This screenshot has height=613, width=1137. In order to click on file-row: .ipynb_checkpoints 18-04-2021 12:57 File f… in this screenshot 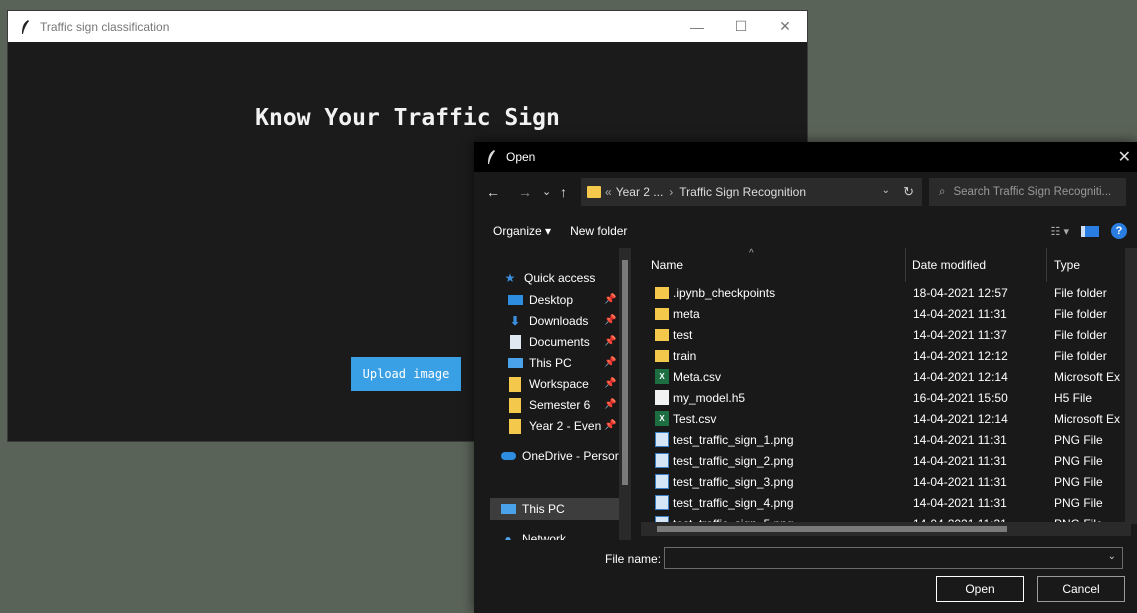, I will do `click(886, 293)`.